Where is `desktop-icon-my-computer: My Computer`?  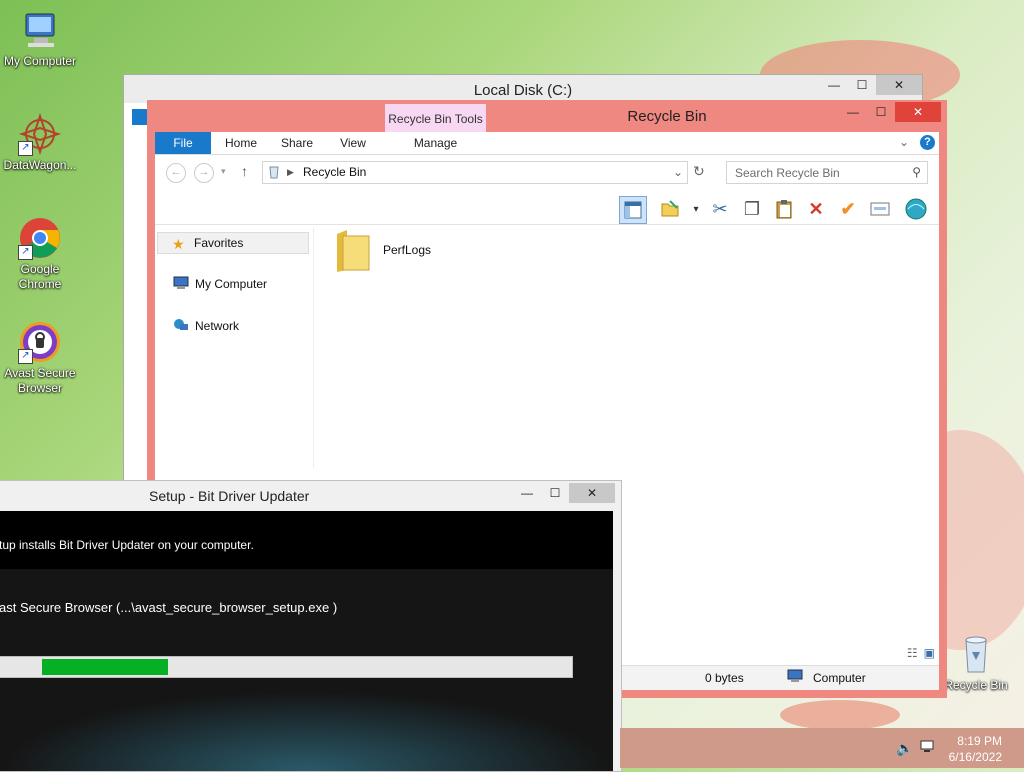
desktop-icon-my-computer: My Computer is located at coordinates (40, 38).